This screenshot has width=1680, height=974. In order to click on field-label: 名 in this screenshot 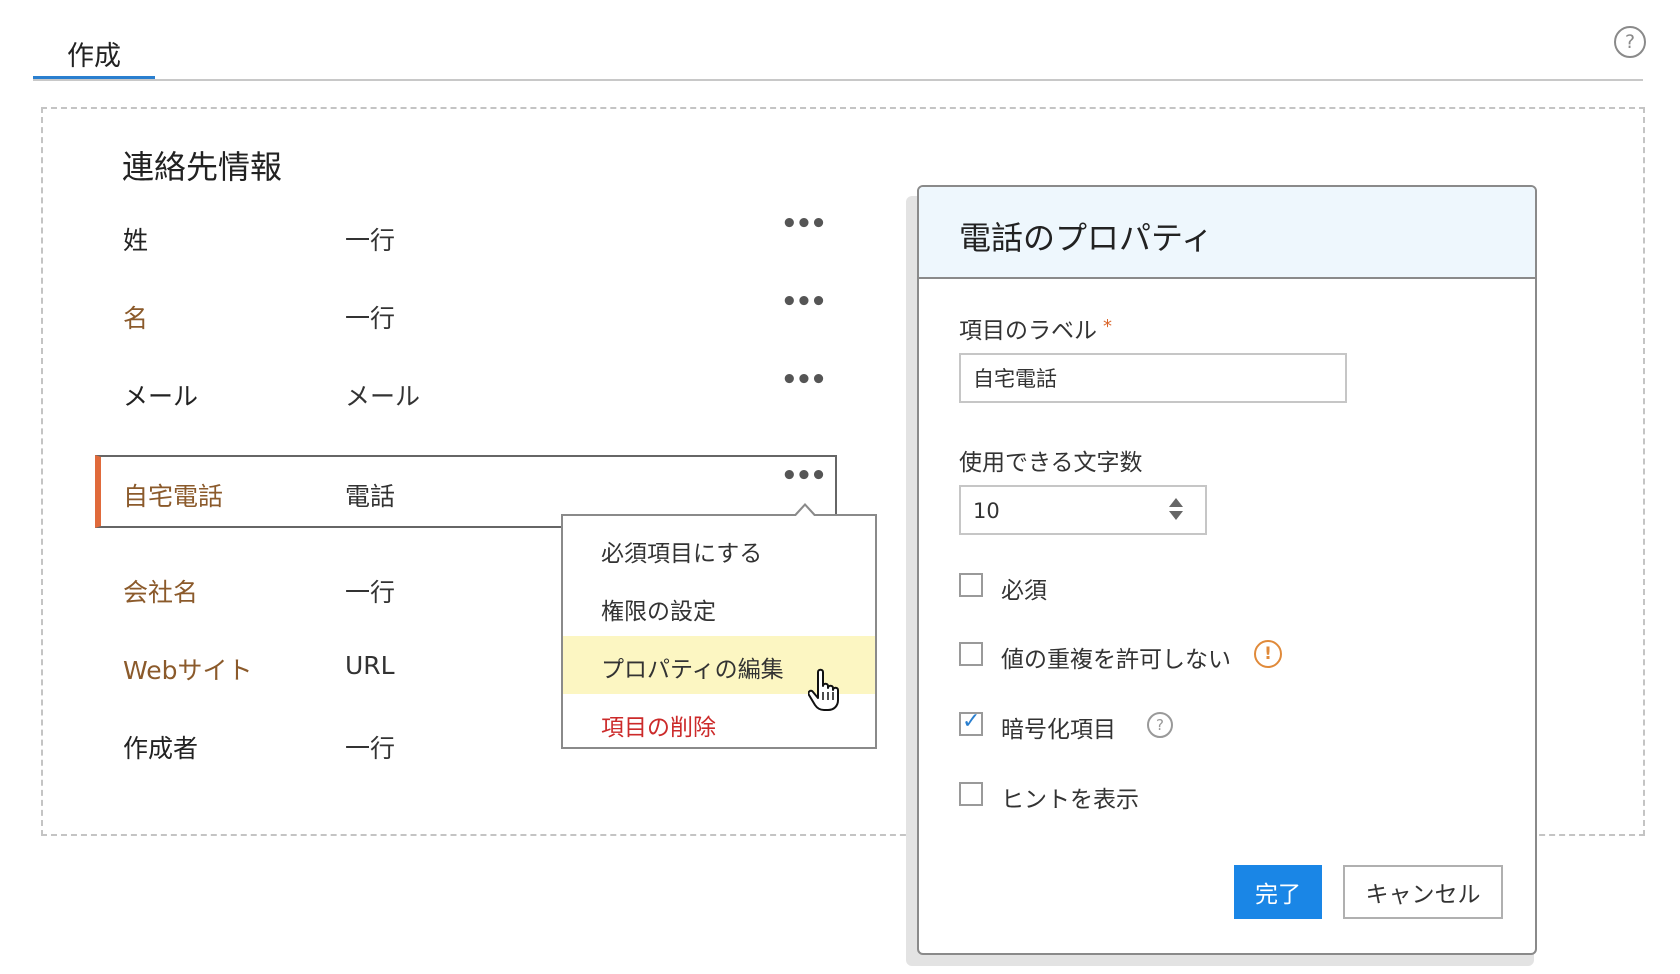, I will do `click(136, 318)`.